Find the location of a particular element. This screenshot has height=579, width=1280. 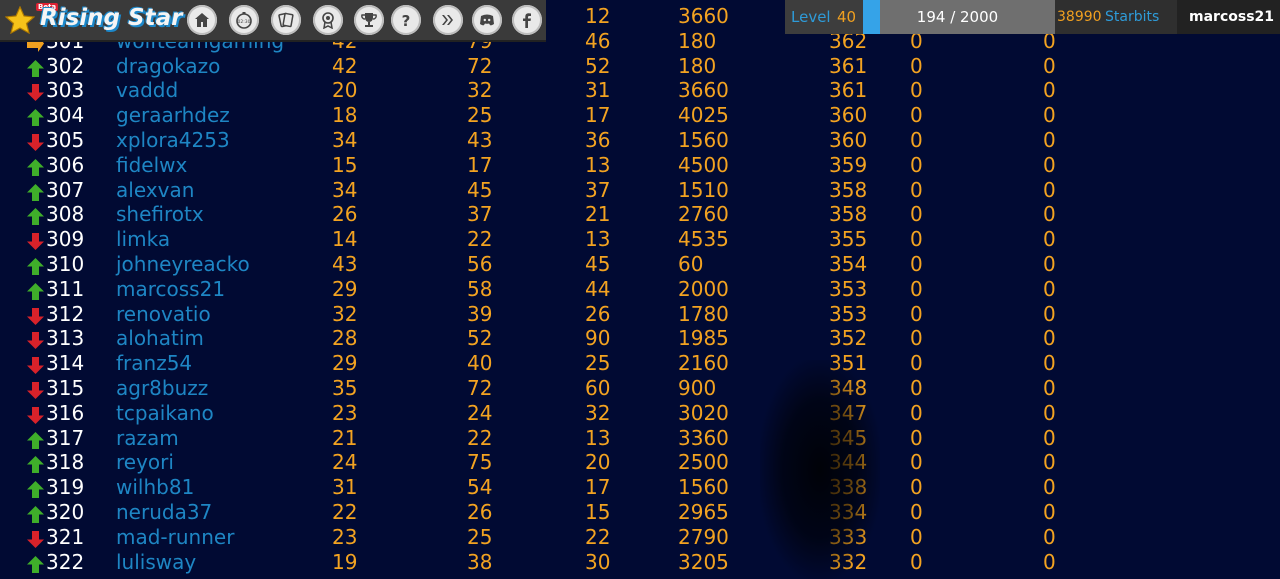

stat-value-4: 3205 is located at coordinates (703, 561).